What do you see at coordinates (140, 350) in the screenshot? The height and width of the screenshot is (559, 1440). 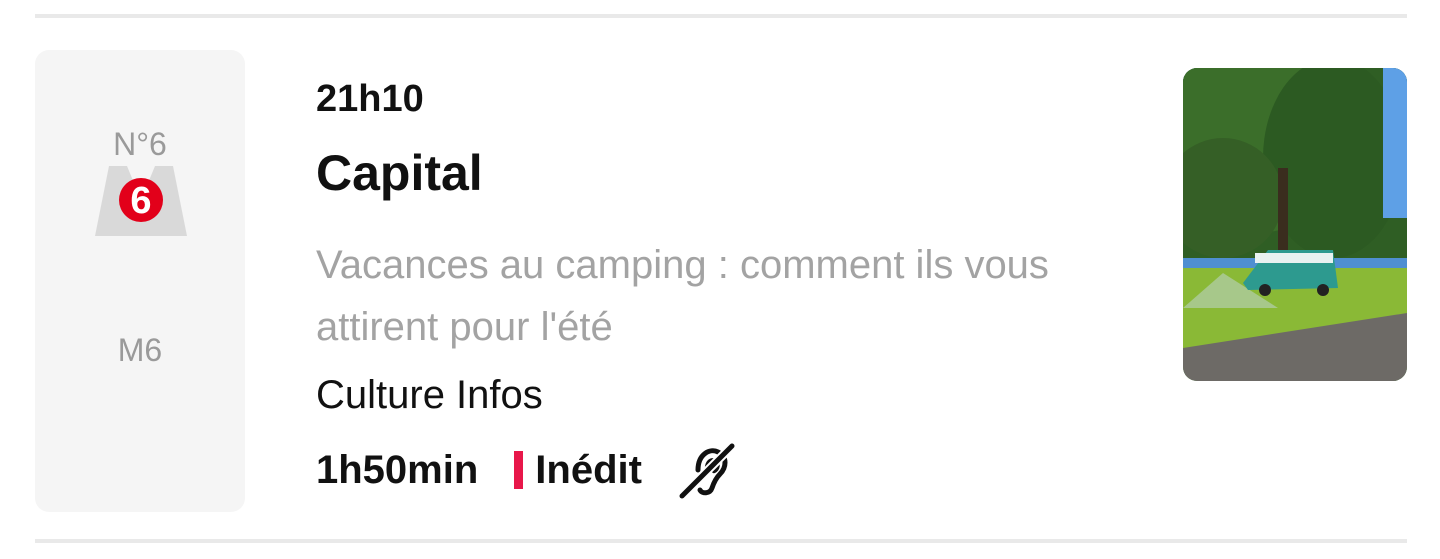 I see `channel-name: M6` at bounding box center [140, 350].